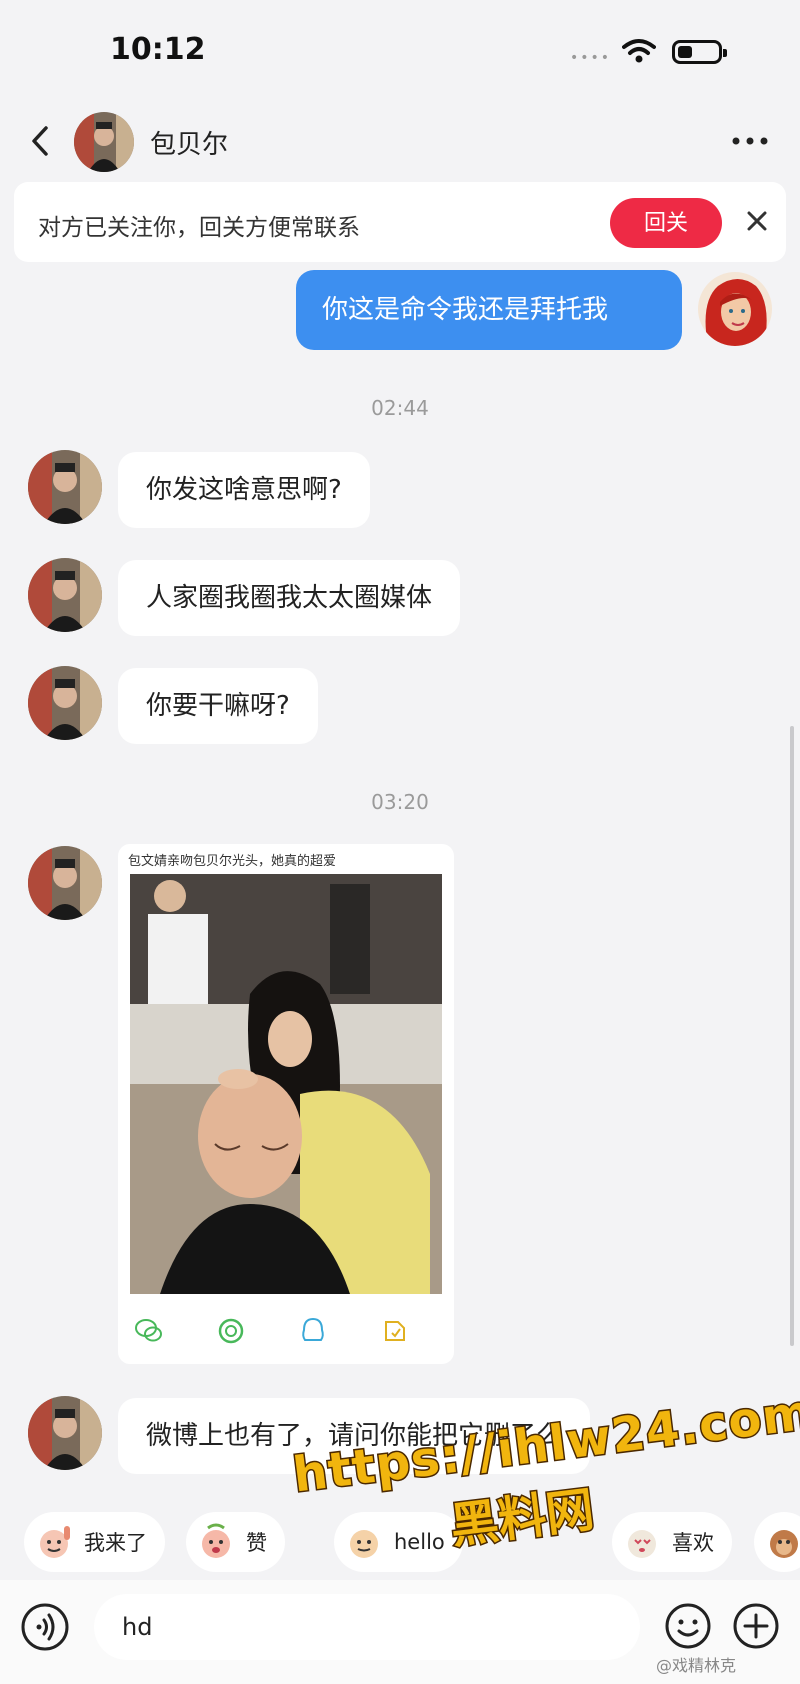 The image size is (800, 1684). Describe the element at coordinates (666, 223) in the screenshot. I see `follow-back-button: 回关` at that location.